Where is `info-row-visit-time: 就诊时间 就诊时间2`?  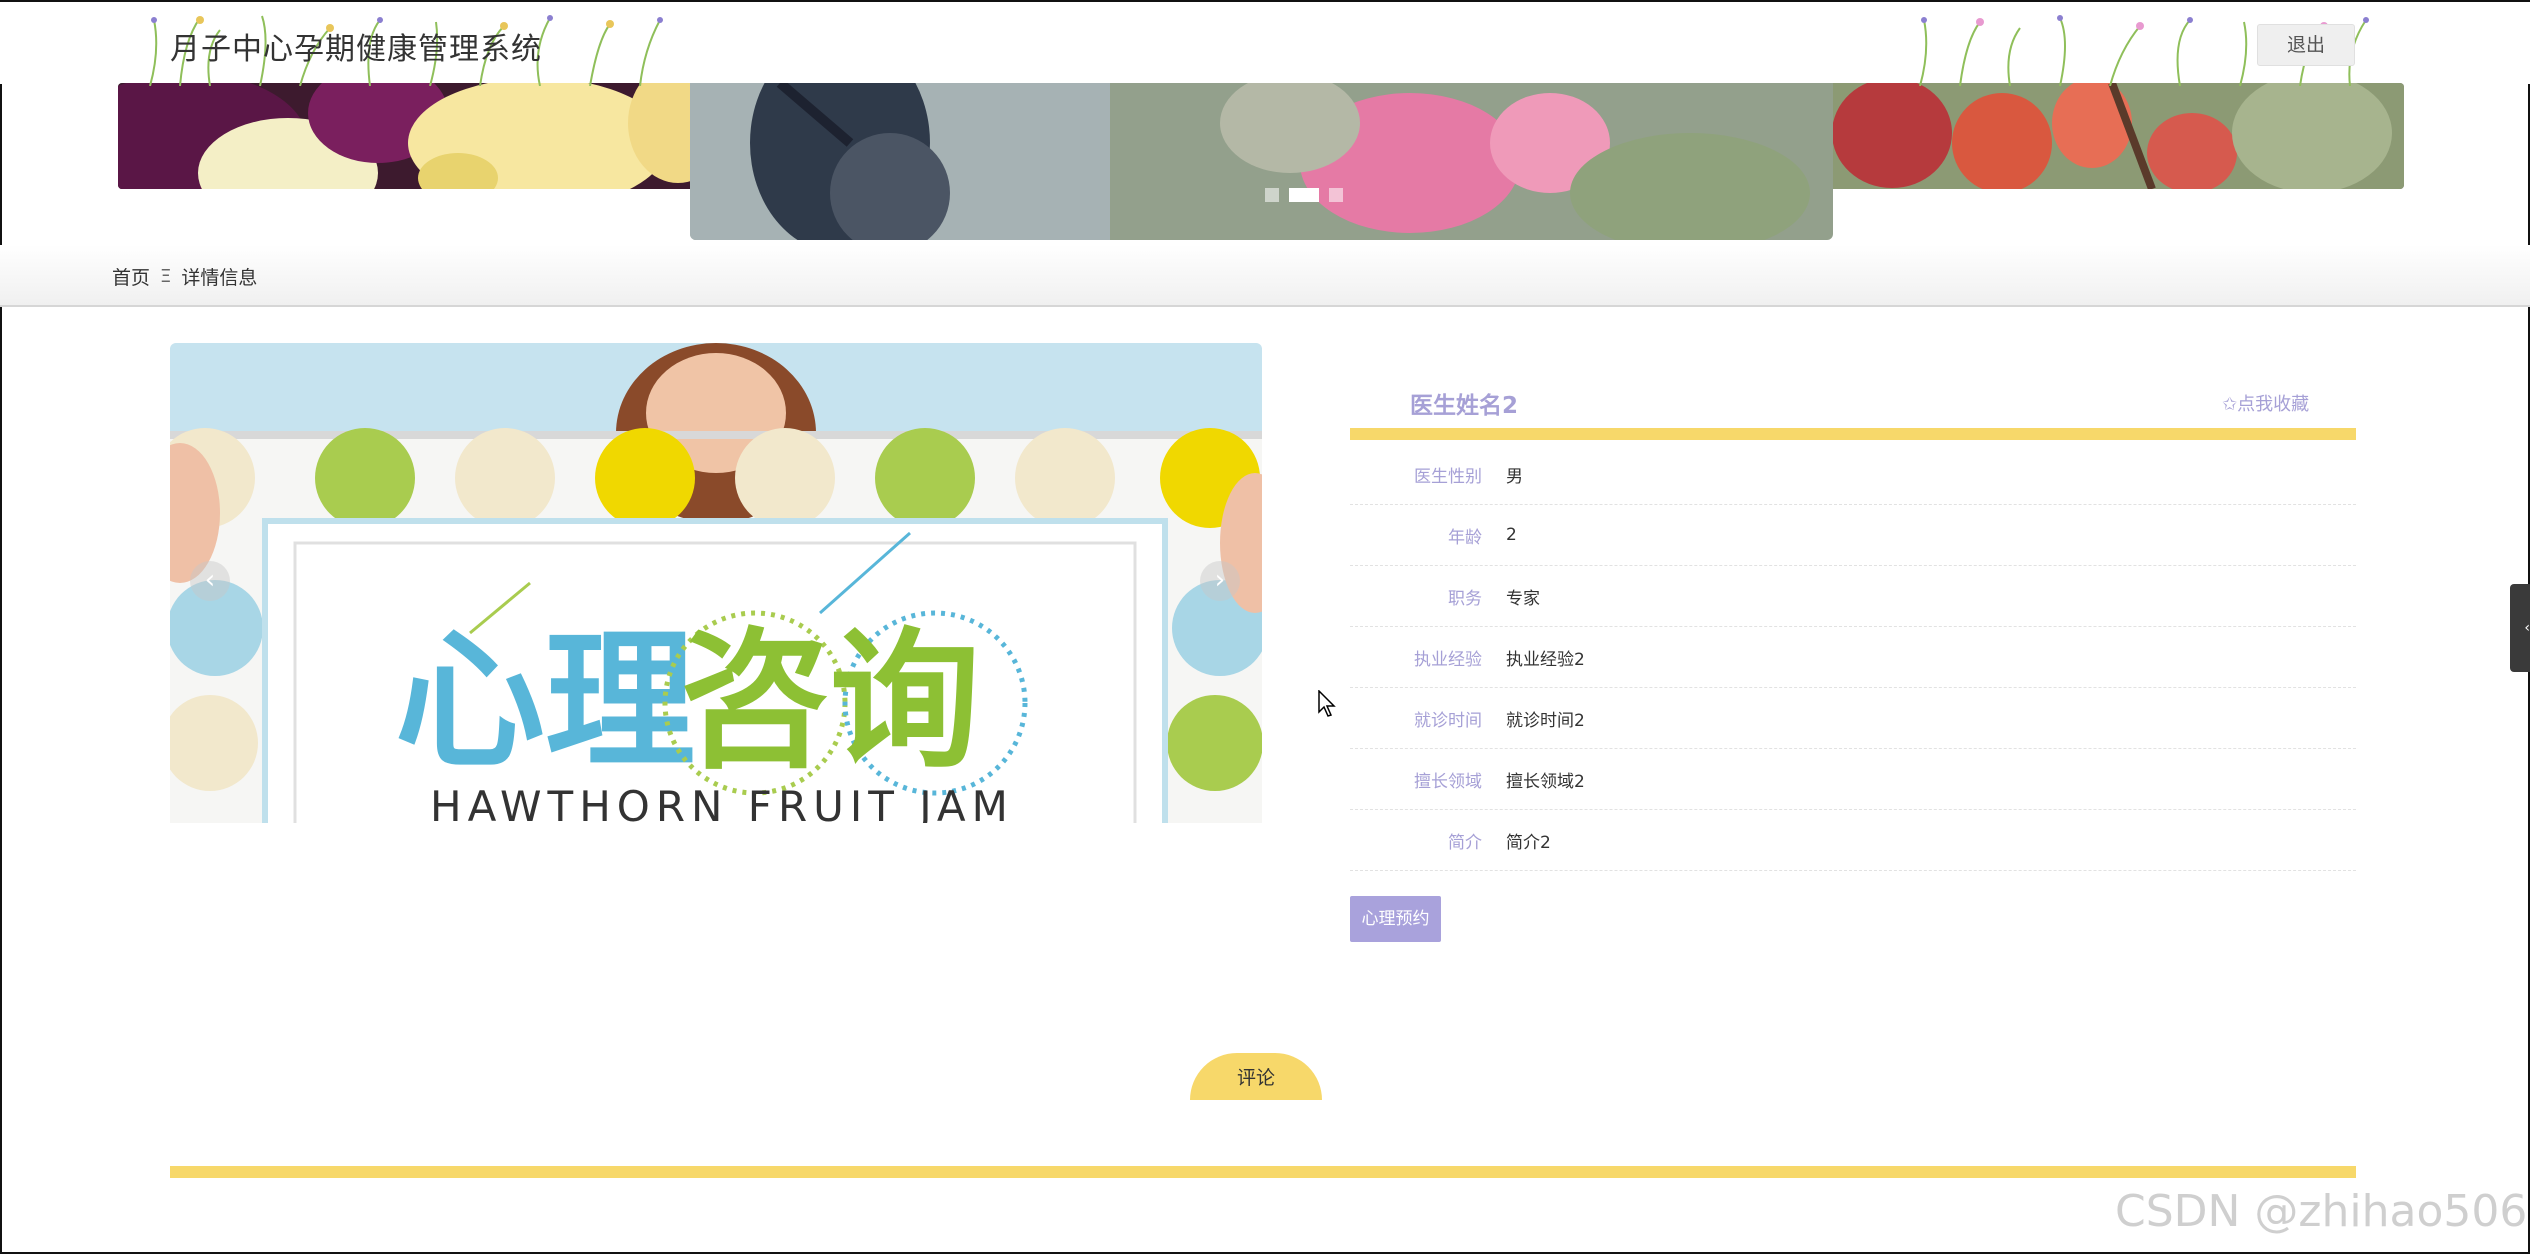 info-row-visit-time: 就诊时间 就诊时间2 is located at coordinates (1853, 718).